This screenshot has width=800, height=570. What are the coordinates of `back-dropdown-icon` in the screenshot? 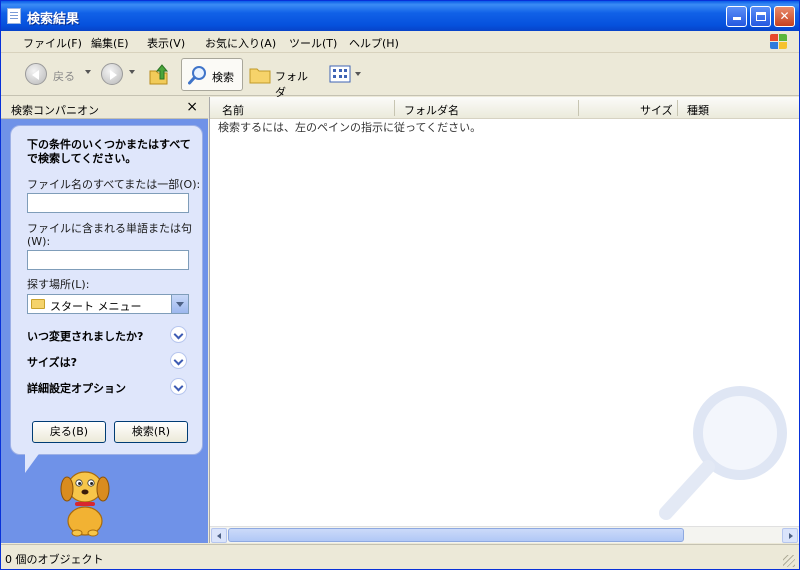 It's located at (88, 72).